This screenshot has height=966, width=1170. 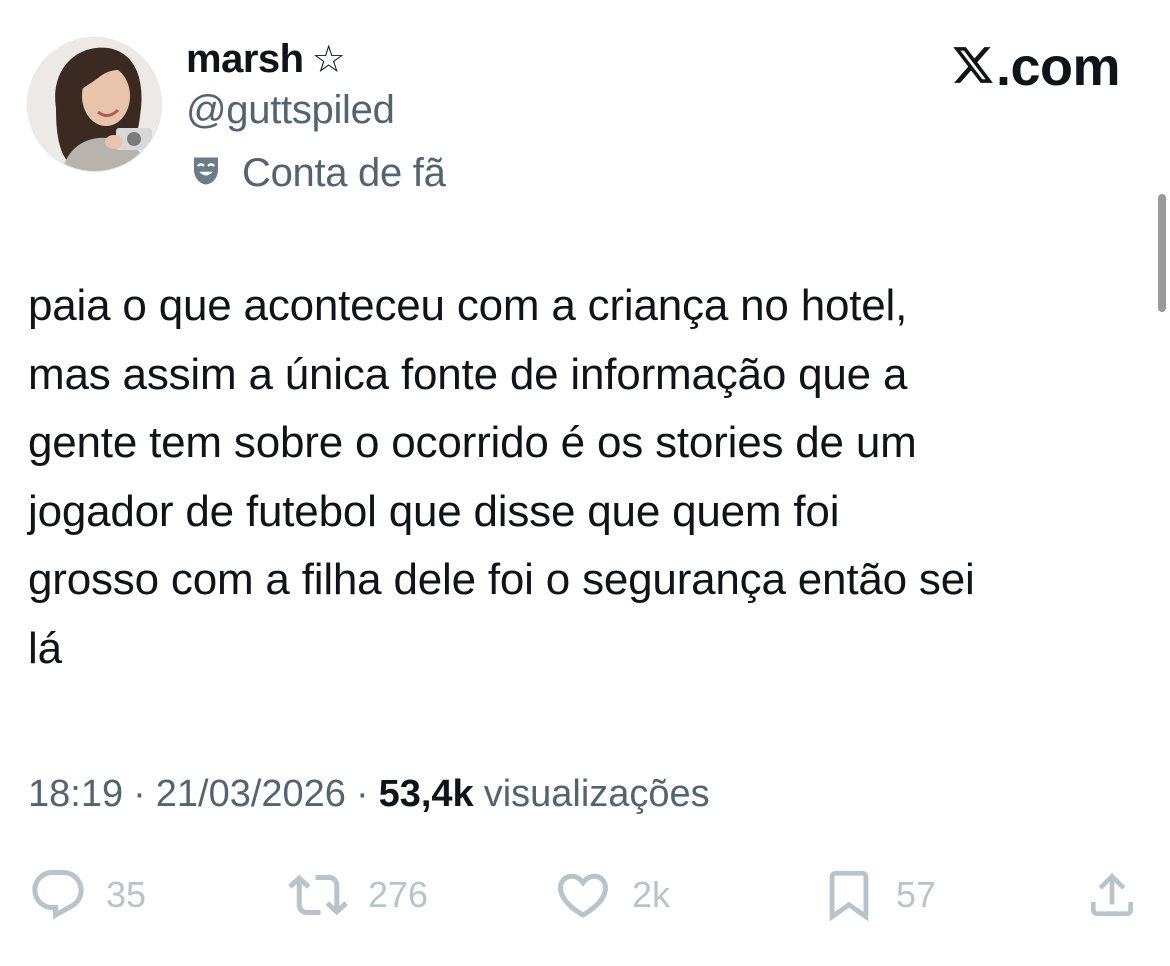 What do you see at coordinates (398, 894) in the screenshot?
I see `repost-count: 276` at bounding box center [398, 894].